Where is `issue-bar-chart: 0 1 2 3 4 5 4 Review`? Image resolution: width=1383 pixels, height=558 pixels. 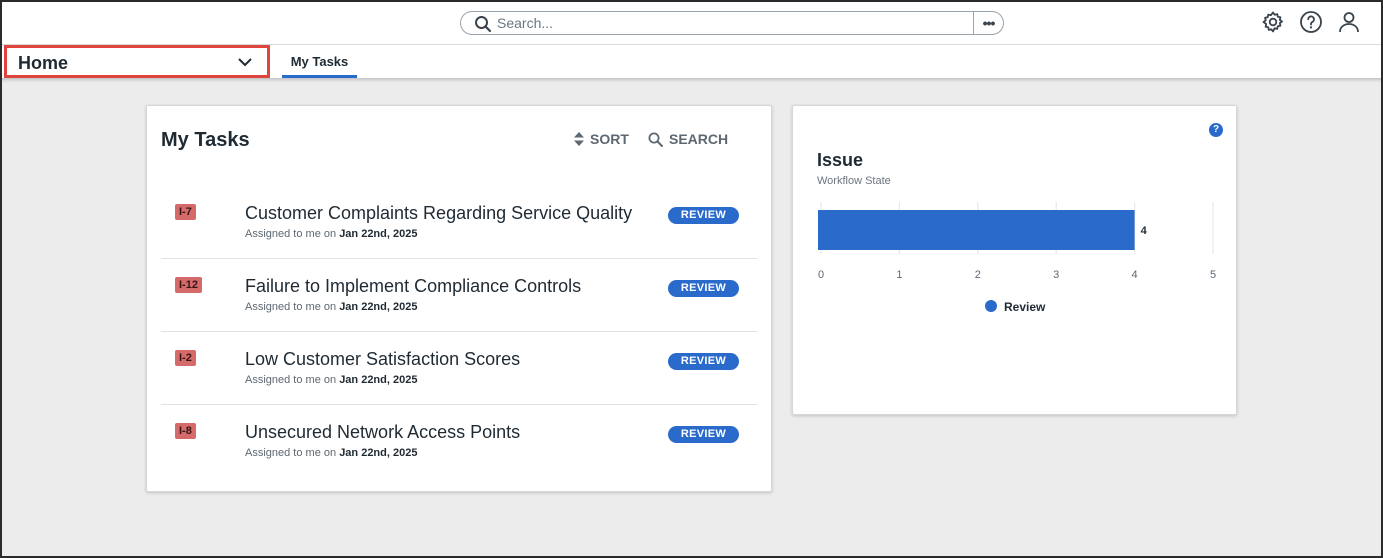 issue-bar-chart: 0 1 2 3 4 5 4 Review is located at coordinates (1017, 258).